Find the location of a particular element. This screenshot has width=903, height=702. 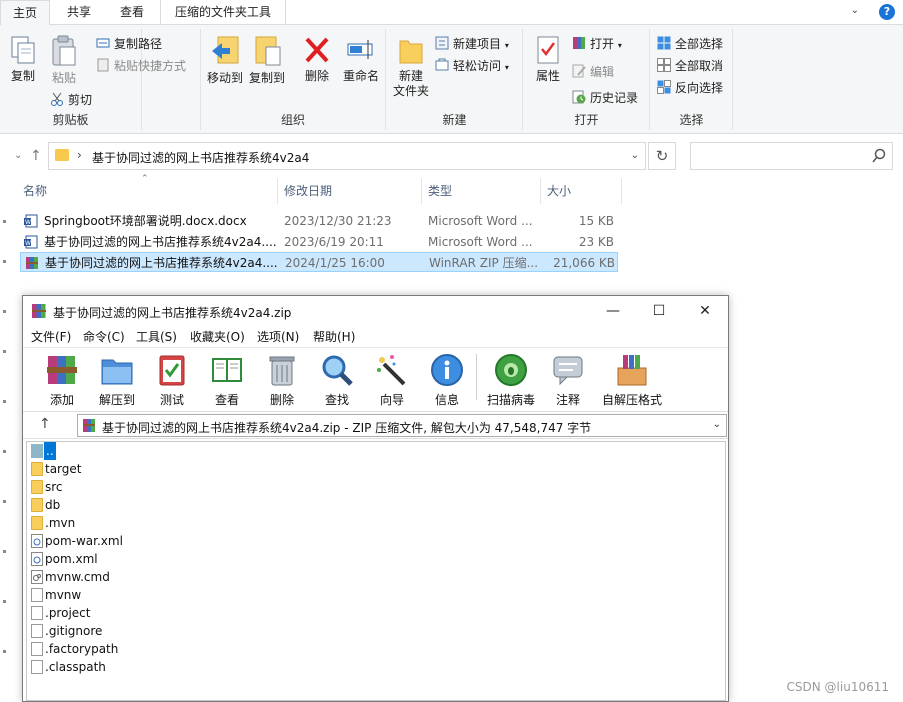

menu-favorites: 收藏夹(O) is located at coordinates (217, 336).